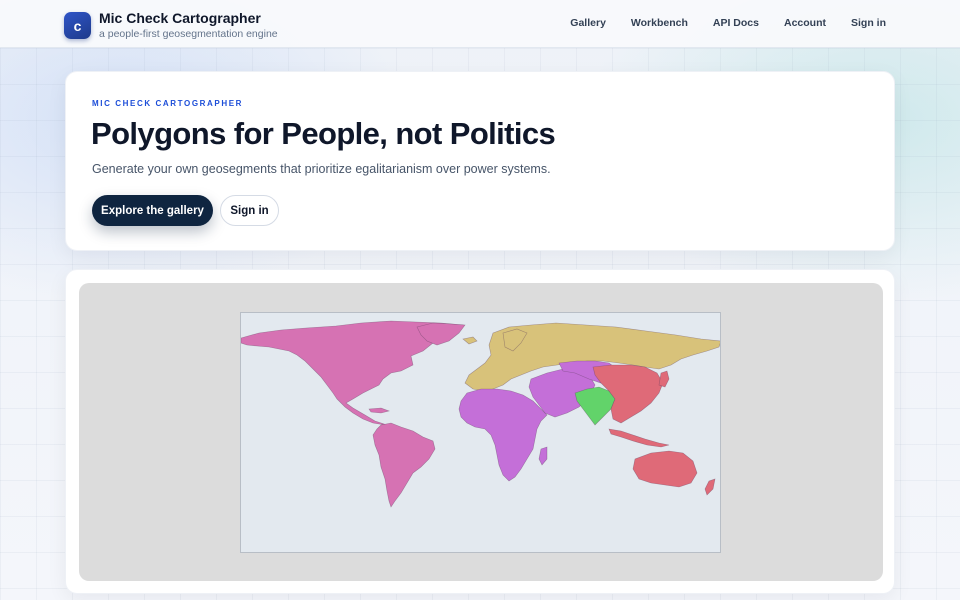 The width and height of the screenshot is (960, 600). What do you see at coordinates (503, 435) in the screenshot?
I see `africa-shape` at bounding box center [503, 435].